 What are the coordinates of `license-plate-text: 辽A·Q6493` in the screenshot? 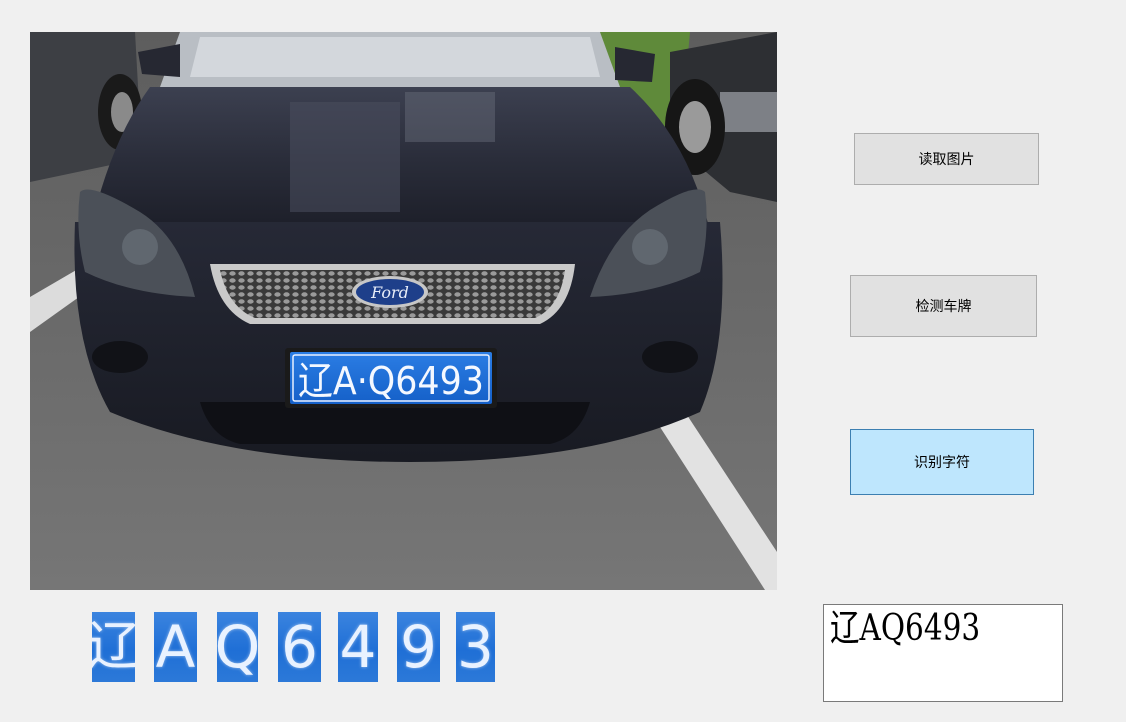 It's located at (391, 381).